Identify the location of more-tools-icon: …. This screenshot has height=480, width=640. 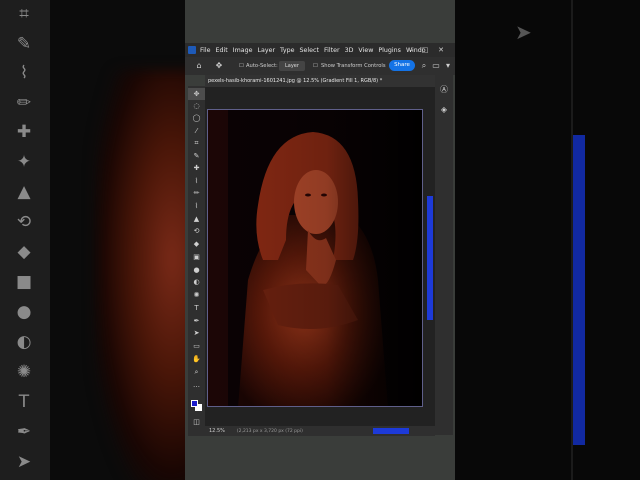
(196, 385).